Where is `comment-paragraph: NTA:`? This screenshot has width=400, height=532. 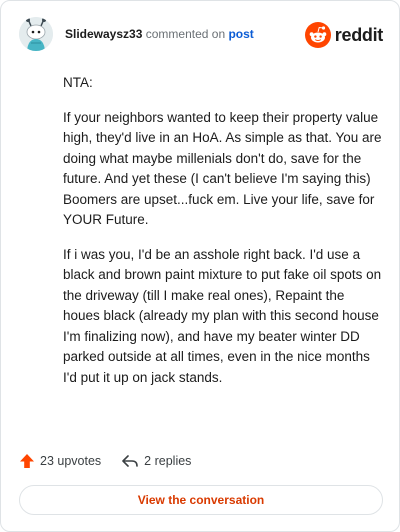
comment-paragraph: NTA: is located at coordinates (78, 82).